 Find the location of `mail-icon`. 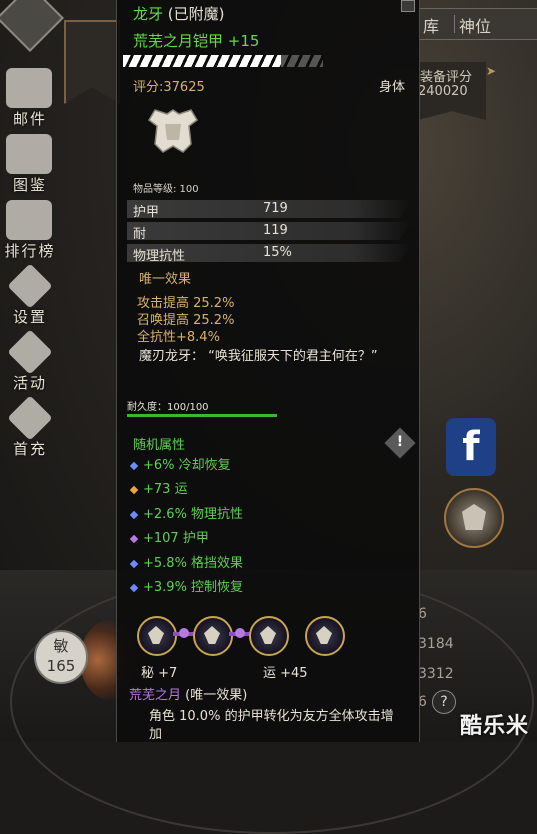

mail-icon is located at coordinates (29, 88).